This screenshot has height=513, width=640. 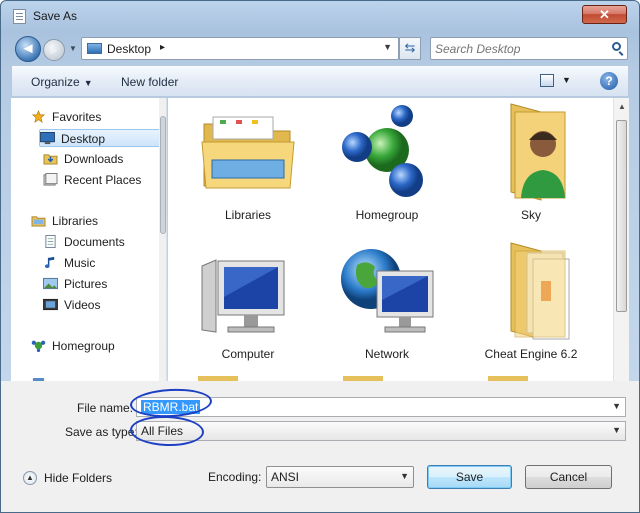 I want to click on file-item-label: Network, so click(x=386, y=354).